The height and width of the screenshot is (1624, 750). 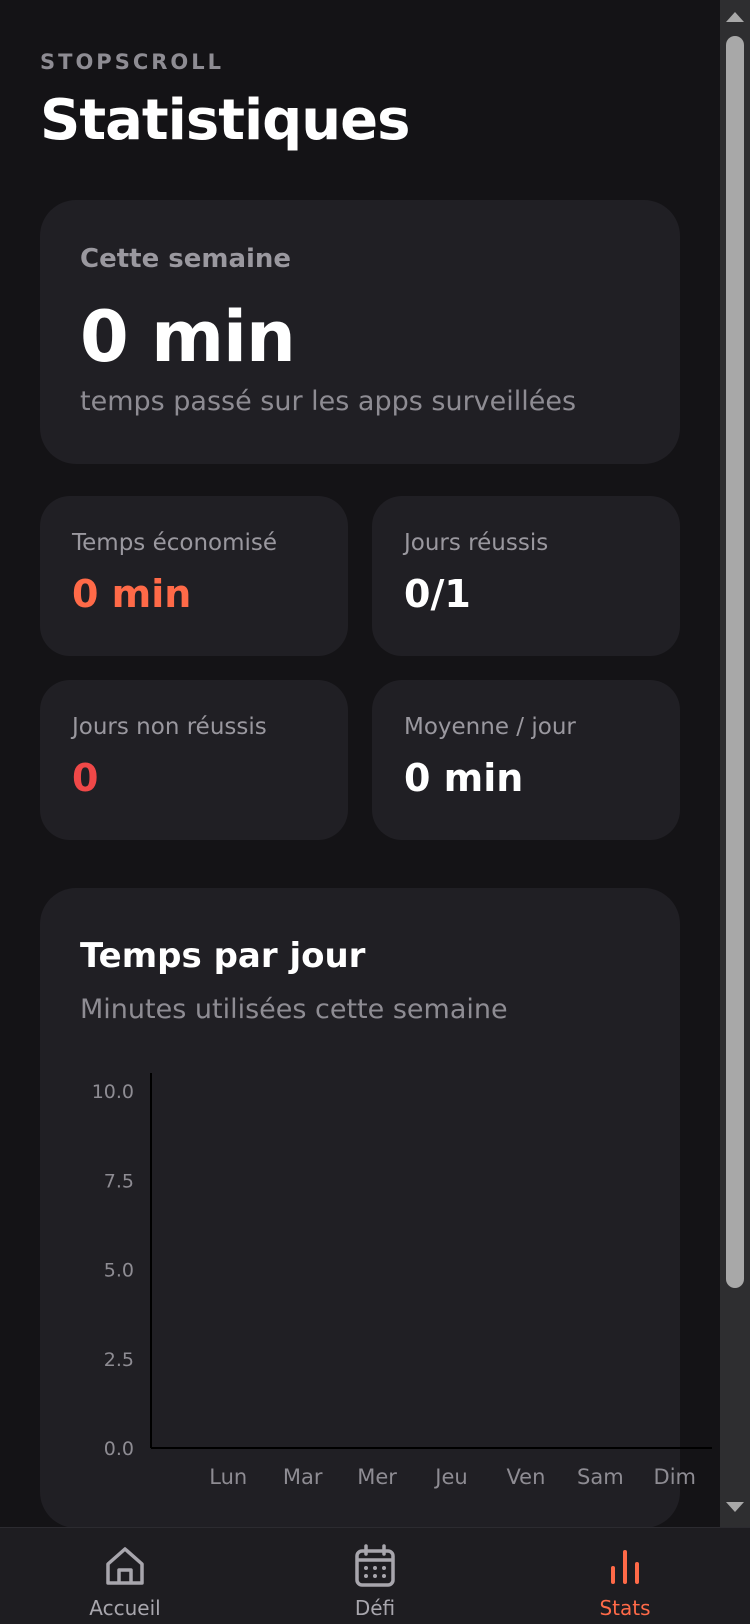 I want to click on tab-label: Stats, so click(x=625, y=1608).